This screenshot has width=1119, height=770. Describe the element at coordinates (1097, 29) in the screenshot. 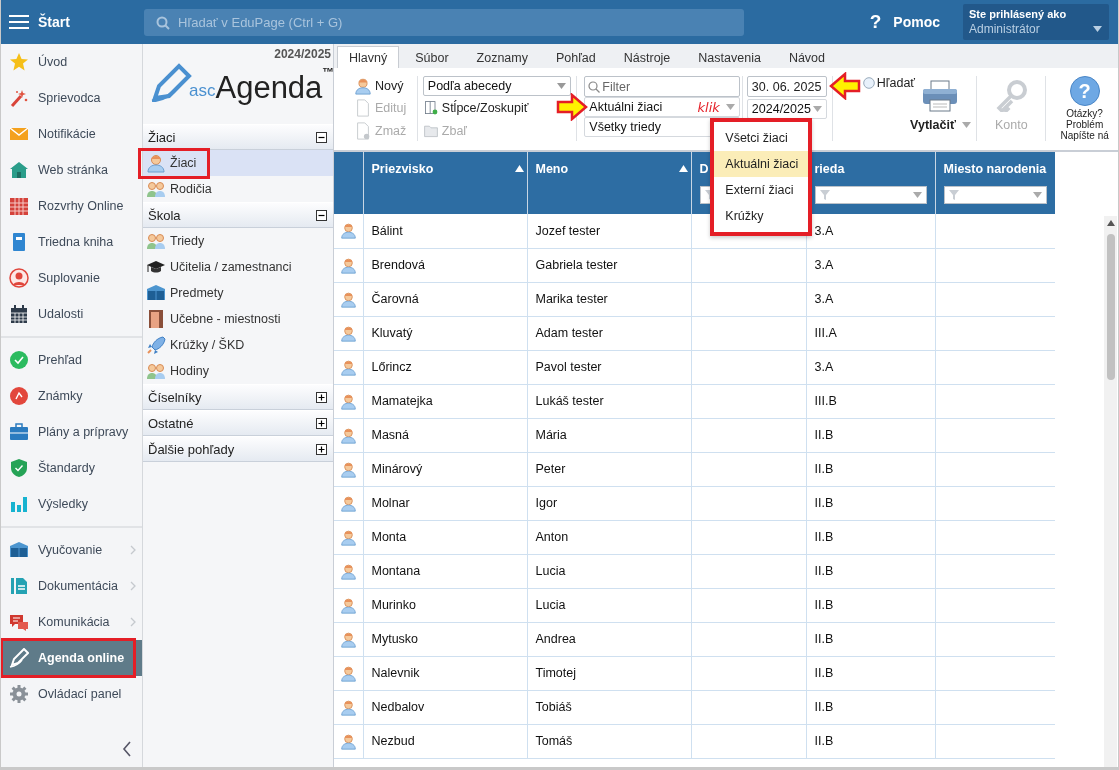

I see `caret-icon` at that location.